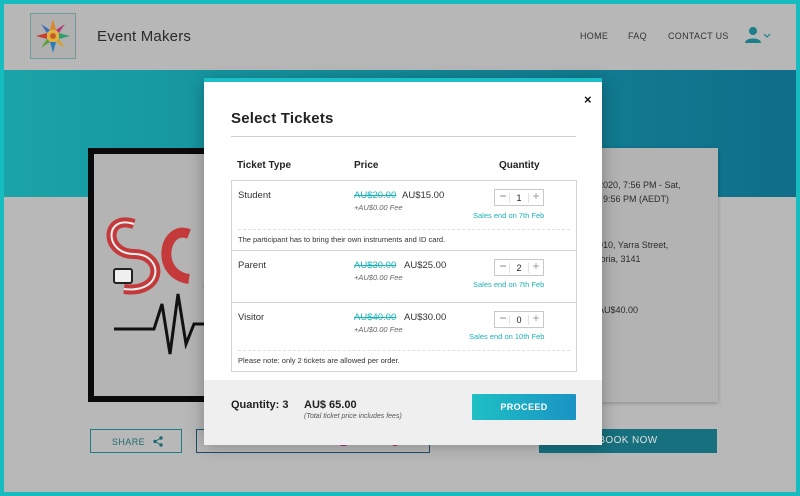 Image resolution: width=800 pixels, height=496 pixels. Describe the element at coordinates (519, 165) in the screenshot. I see `column-header-quantity: Quantity` at that location.